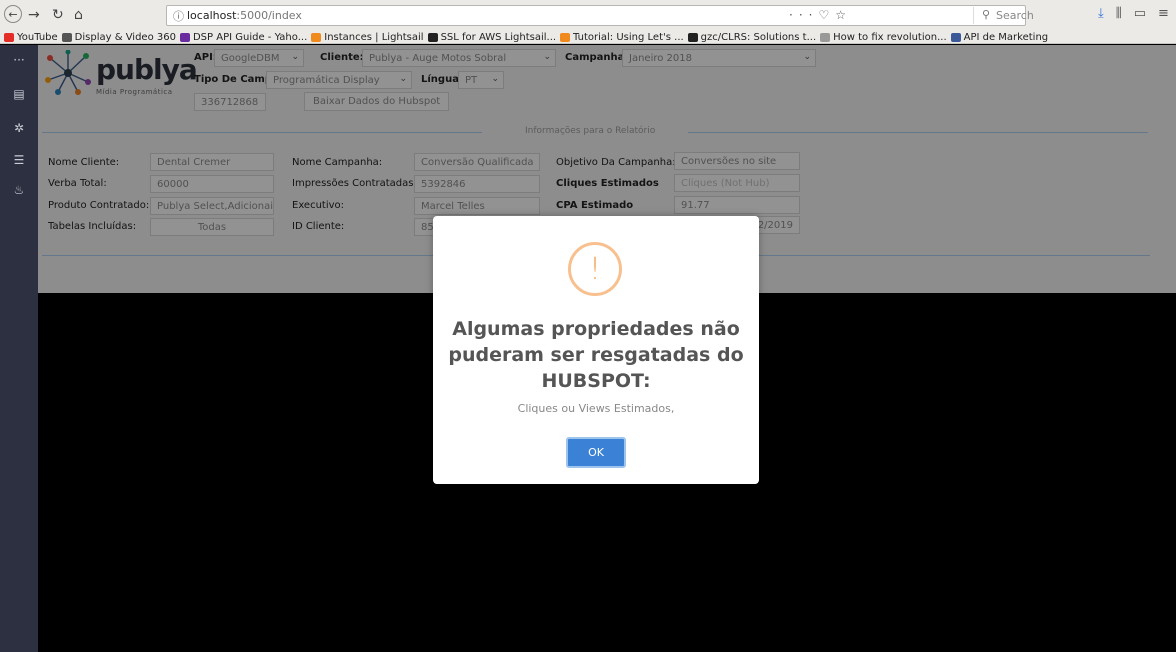  What do you see at coordinates (37, 37) in the screenshot?
I see `bookmark-label: YouTube` at bounding box center [37, 37].